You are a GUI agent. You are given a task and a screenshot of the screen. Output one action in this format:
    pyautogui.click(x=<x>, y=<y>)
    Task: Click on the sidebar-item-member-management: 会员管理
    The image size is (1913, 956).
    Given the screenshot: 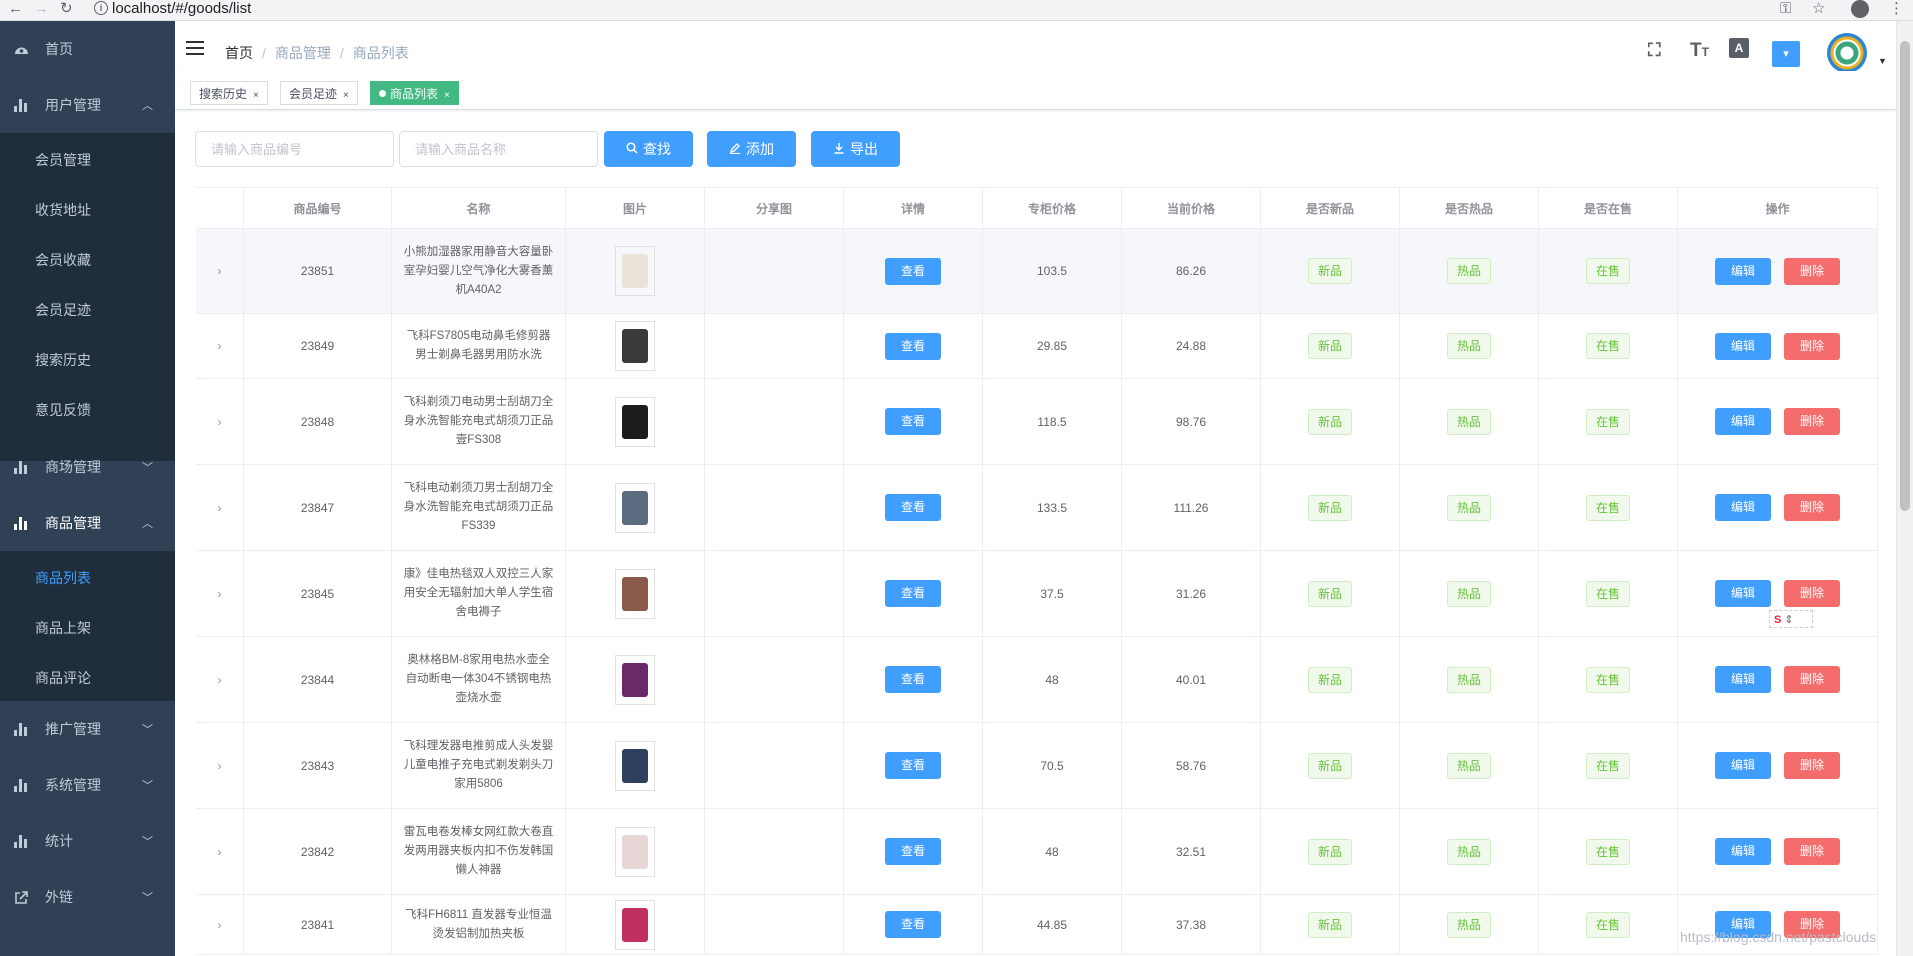 What is the action you would take?
    pyautogui.click(x=87, y=160)
    